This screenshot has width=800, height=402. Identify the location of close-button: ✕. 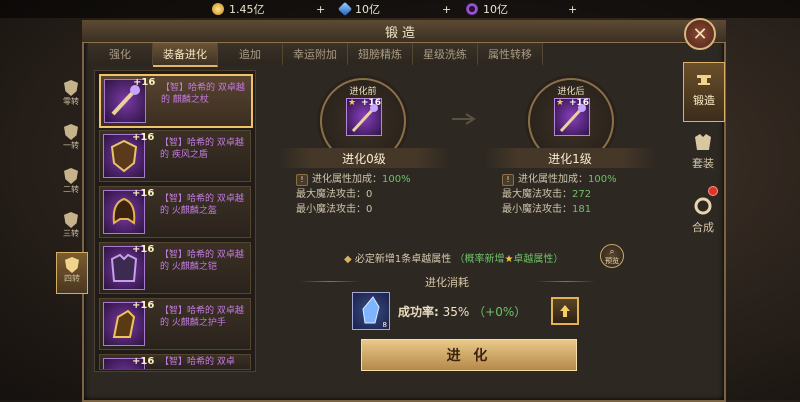
(700, 34).